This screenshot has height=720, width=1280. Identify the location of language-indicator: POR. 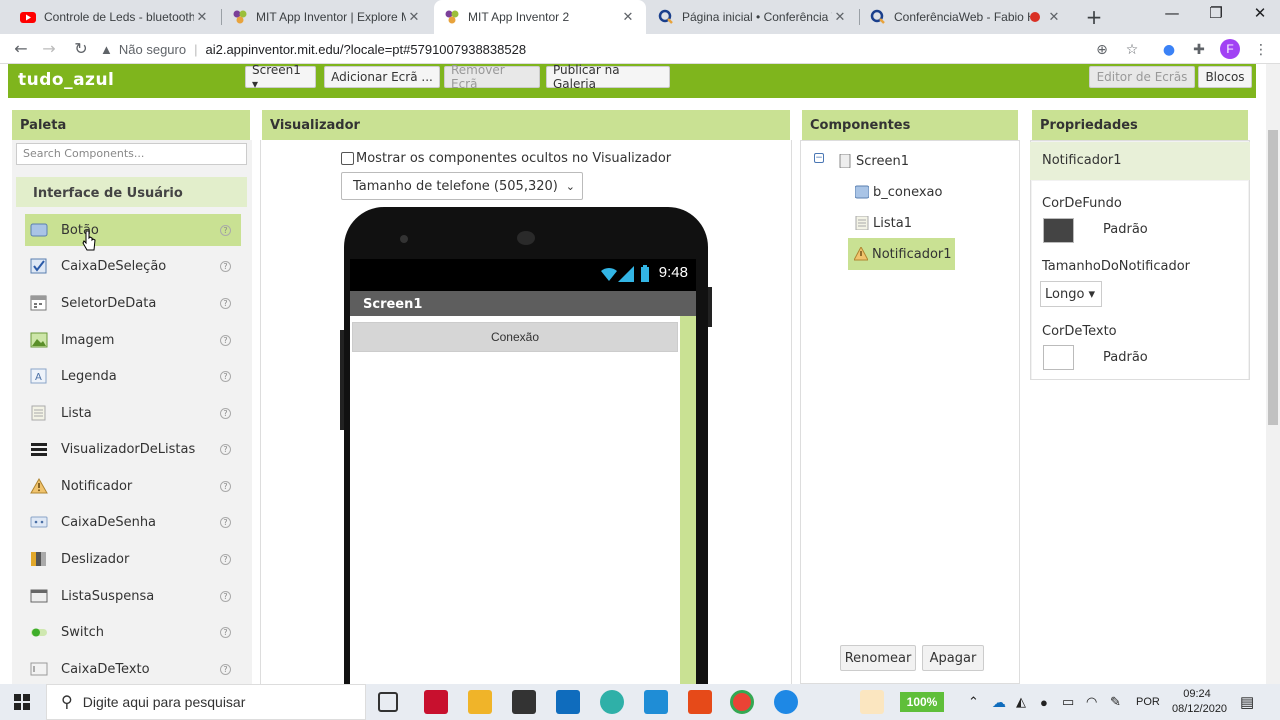
(1148, 702).